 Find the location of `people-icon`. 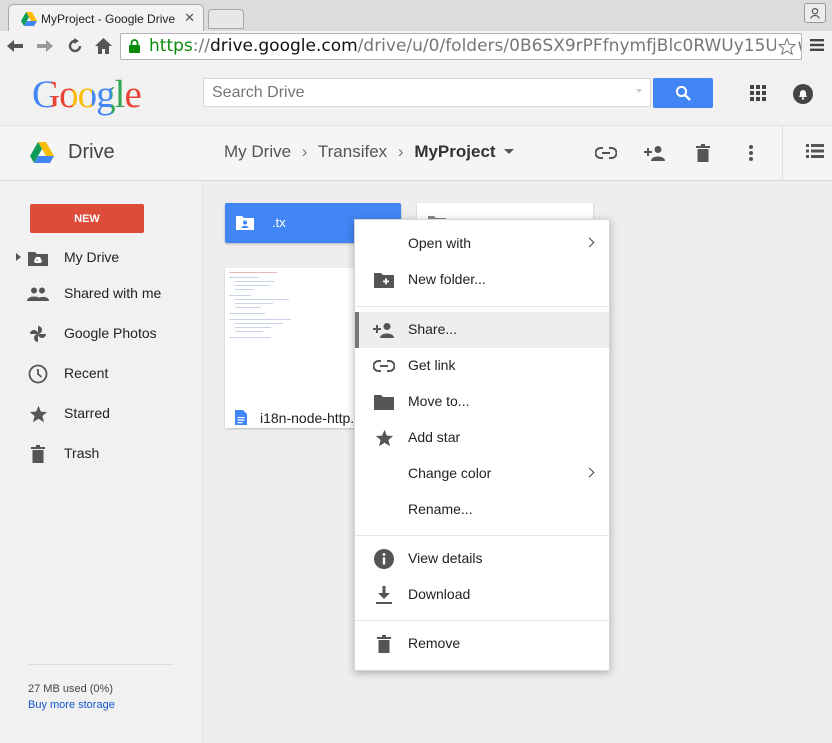

people-icon is located at coordinates (38, 294).